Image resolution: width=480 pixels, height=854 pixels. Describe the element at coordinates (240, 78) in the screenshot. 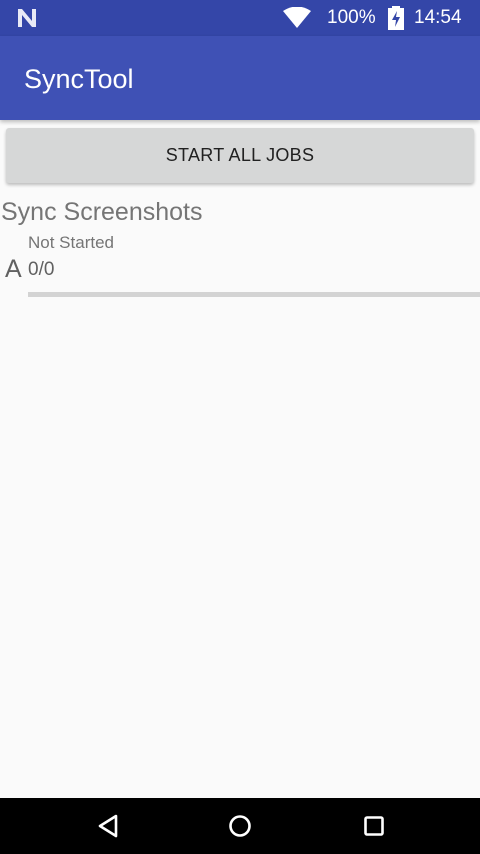

I see `app-bar: SyncTool` at that location.